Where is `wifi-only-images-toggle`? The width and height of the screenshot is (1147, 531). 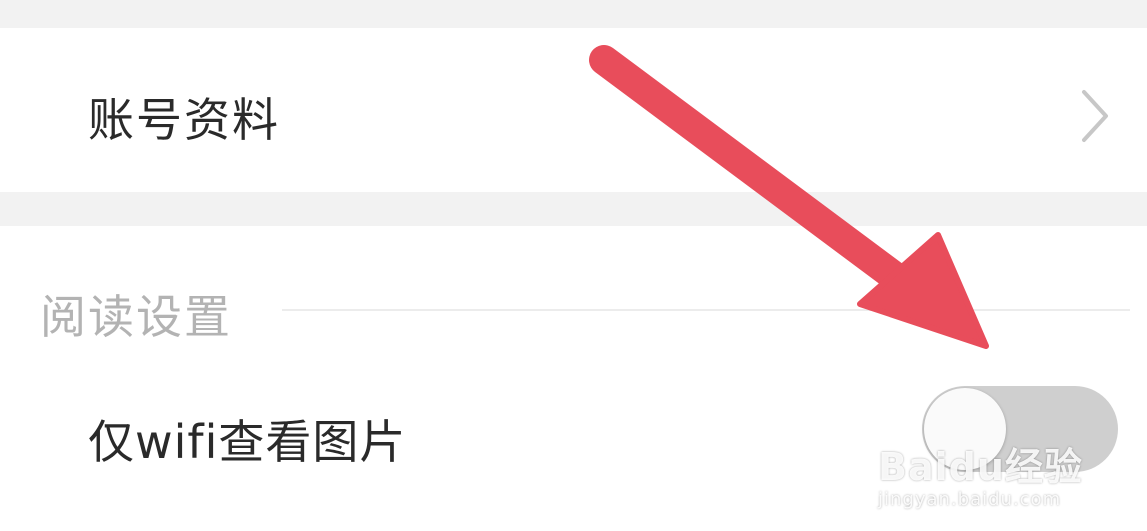
wifi-only-images-toggle is located at coordinates (1020, 429).